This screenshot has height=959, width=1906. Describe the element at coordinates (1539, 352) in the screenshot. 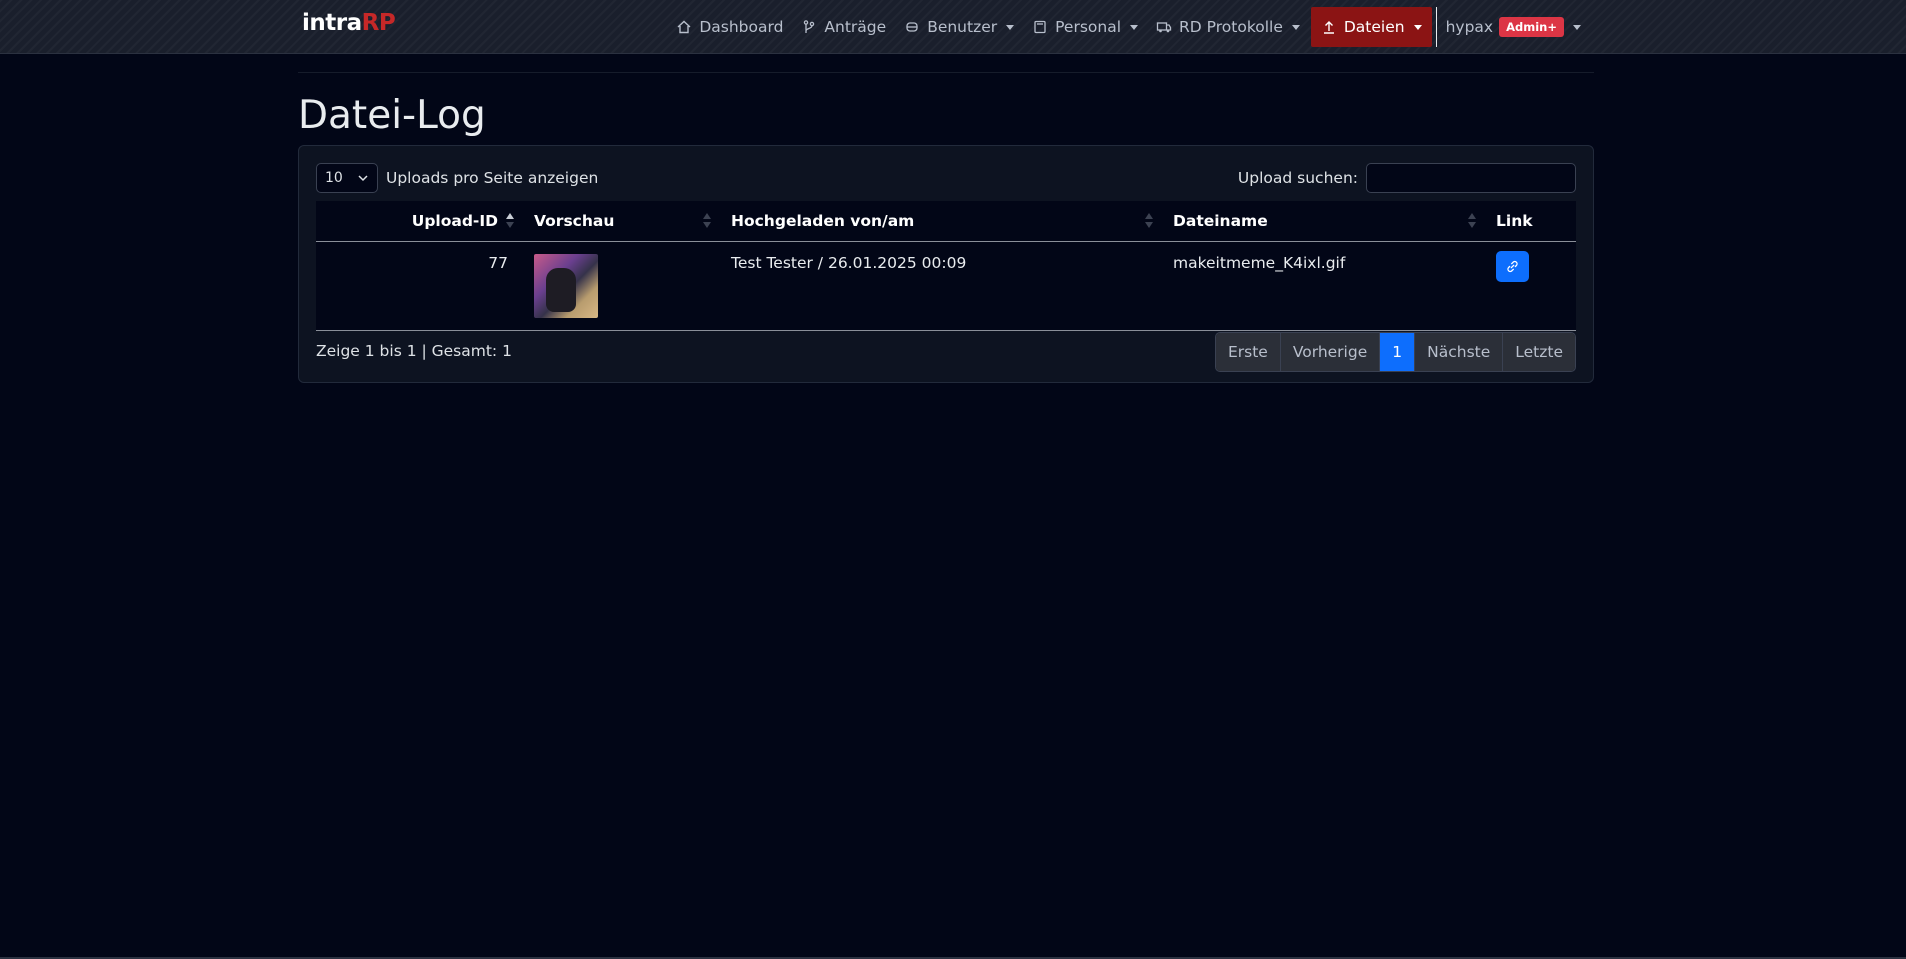

I see `pagination-last: Letzte` at that location.